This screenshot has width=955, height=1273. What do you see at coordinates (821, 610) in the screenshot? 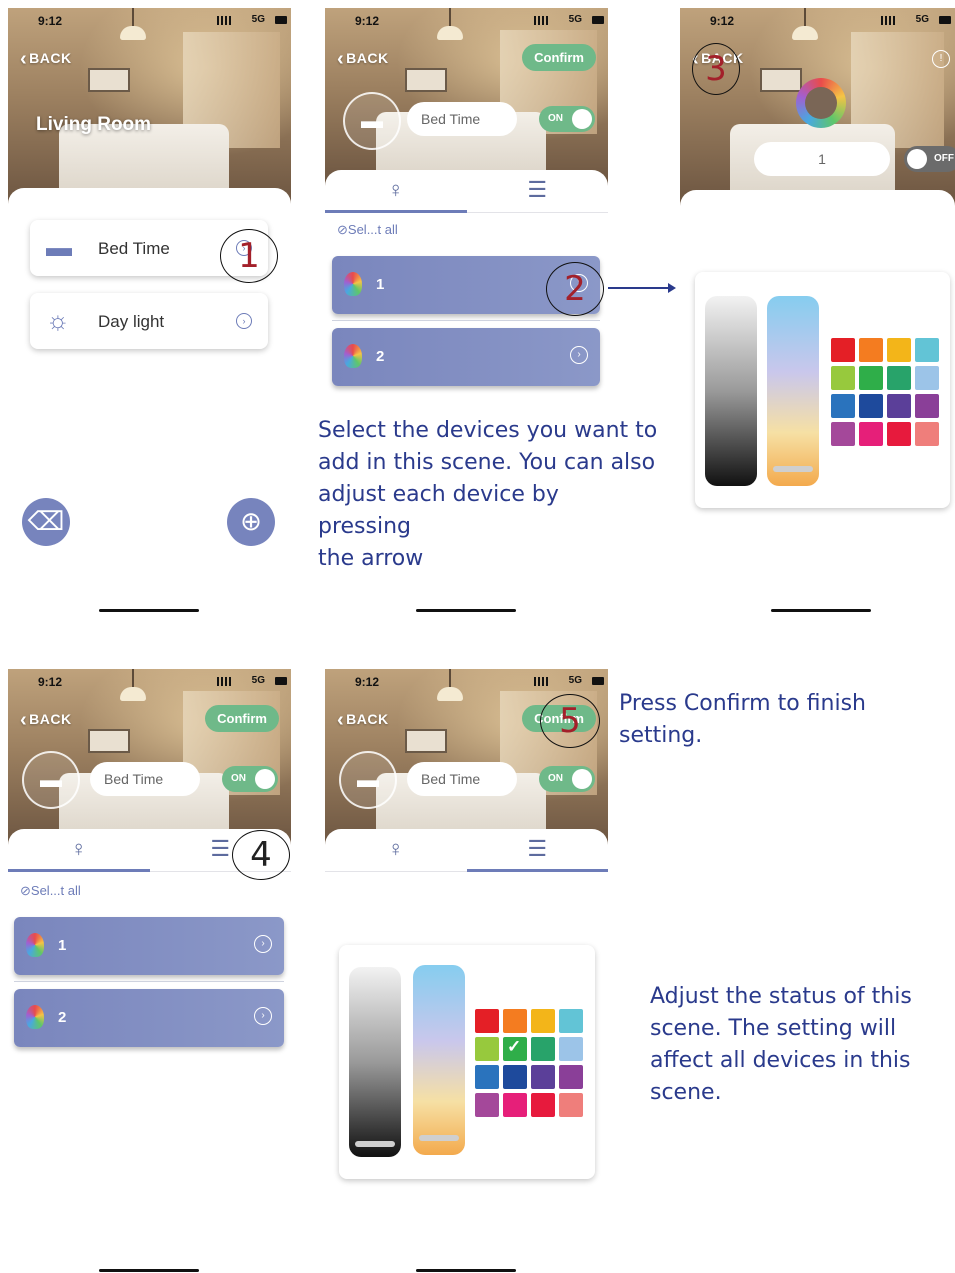
I see `home-indicator` at bounding box center [821, 610].